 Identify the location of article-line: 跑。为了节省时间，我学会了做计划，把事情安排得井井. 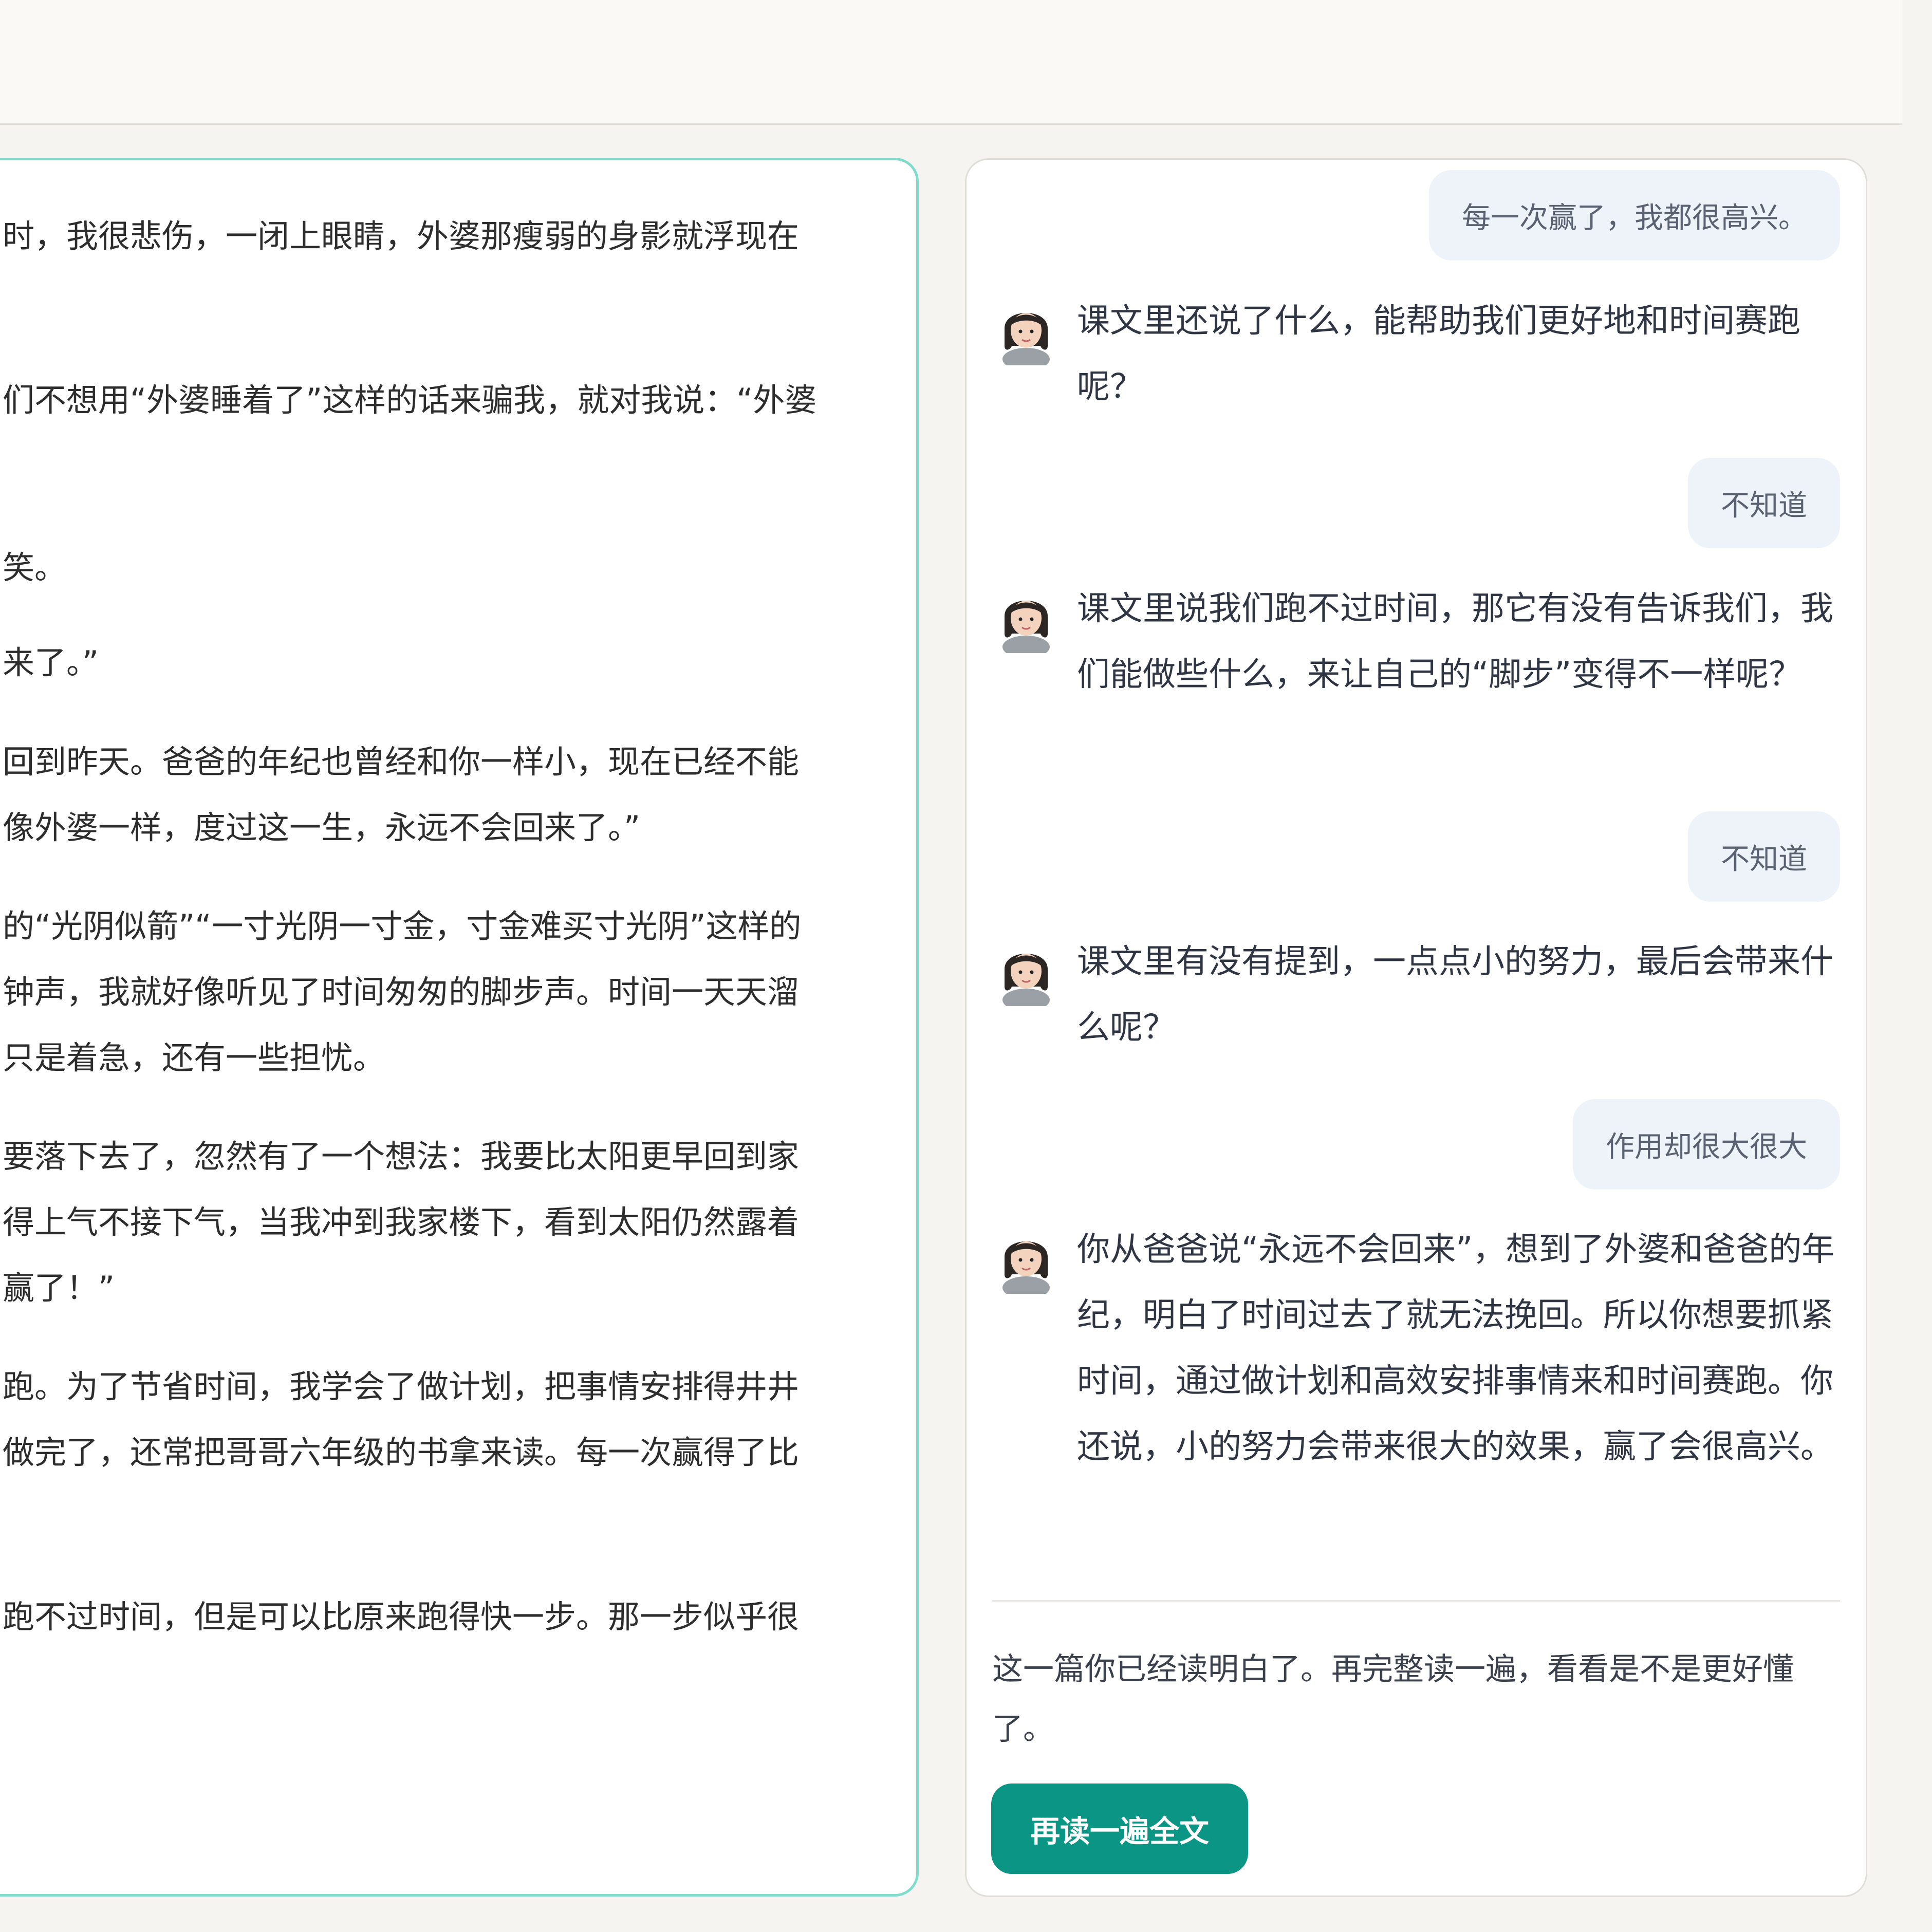
(402, 1387).